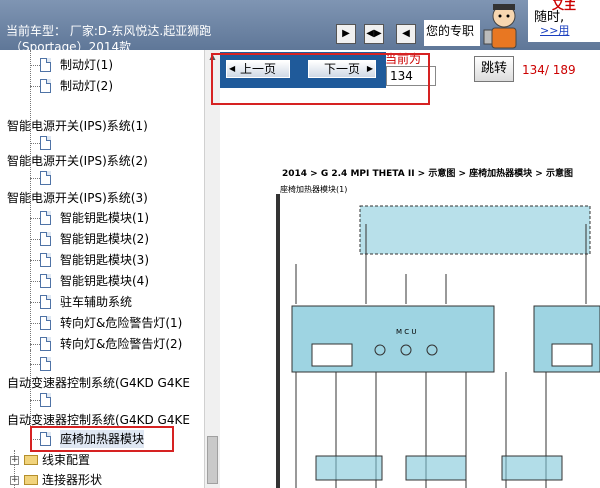  Describe the element at coordinates (104, 239) in the screenshot. I see `tree-item-label: 智能钥匙模块(2)` at that location.